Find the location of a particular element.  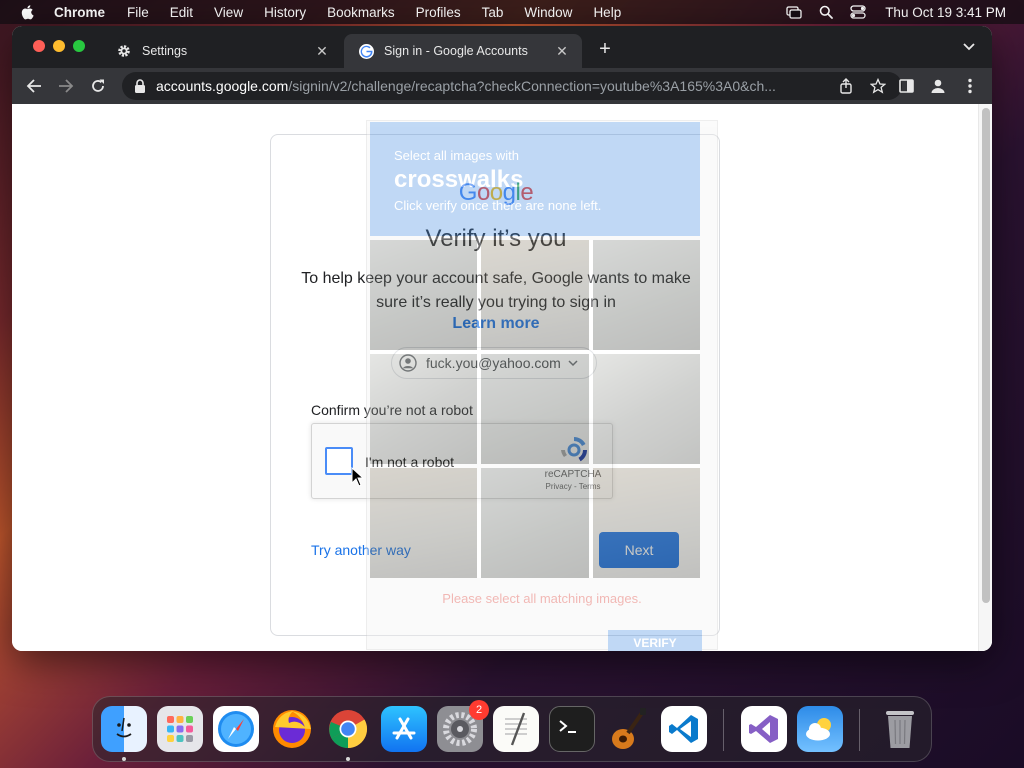

textedit-icon is located at coordinates (516, 729).